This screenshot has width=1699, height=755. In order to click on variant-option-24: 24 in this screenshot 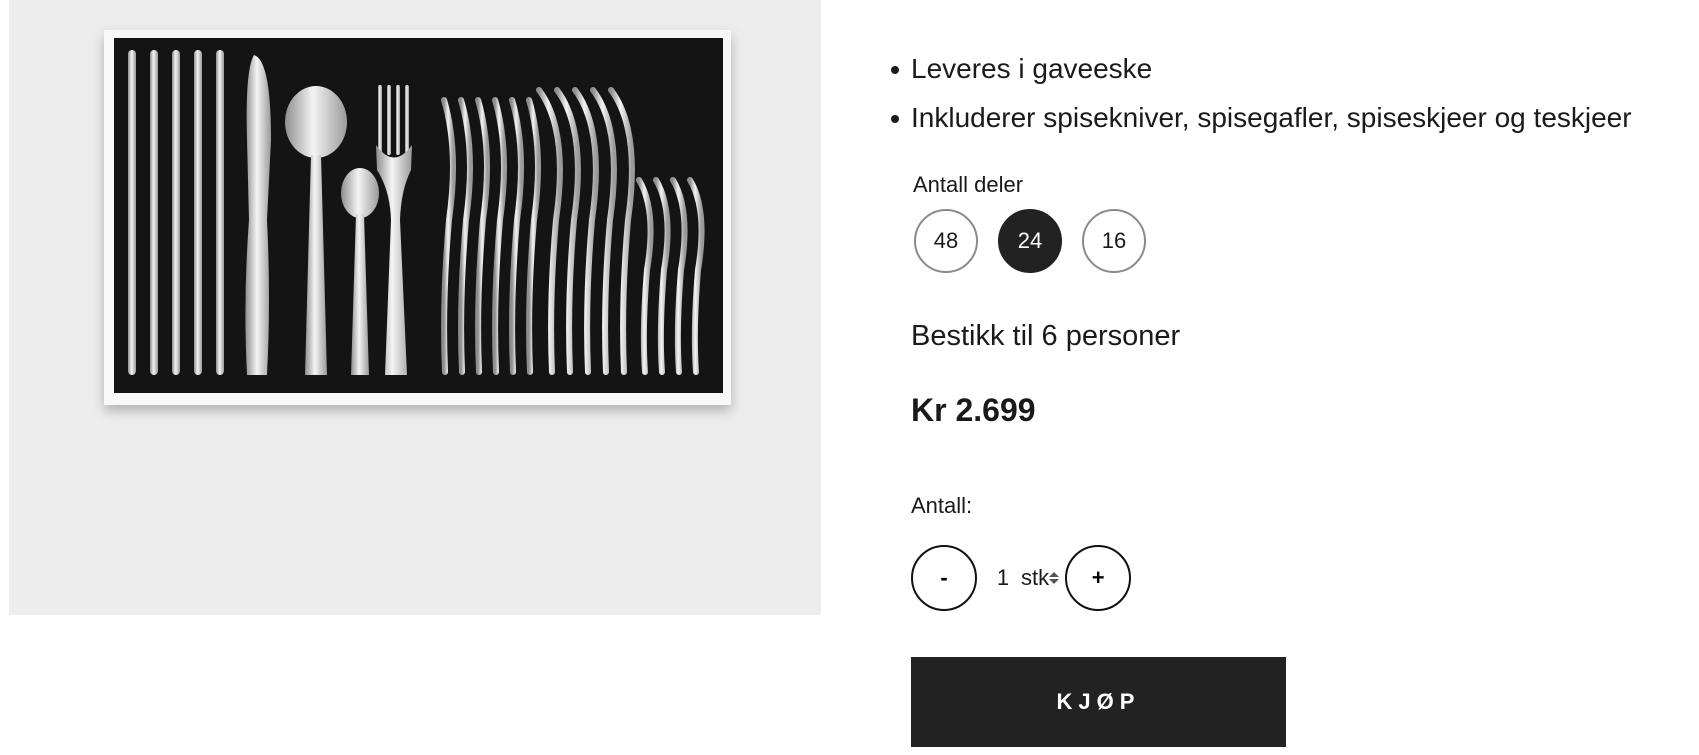, I will do `click(1030, 241)`.